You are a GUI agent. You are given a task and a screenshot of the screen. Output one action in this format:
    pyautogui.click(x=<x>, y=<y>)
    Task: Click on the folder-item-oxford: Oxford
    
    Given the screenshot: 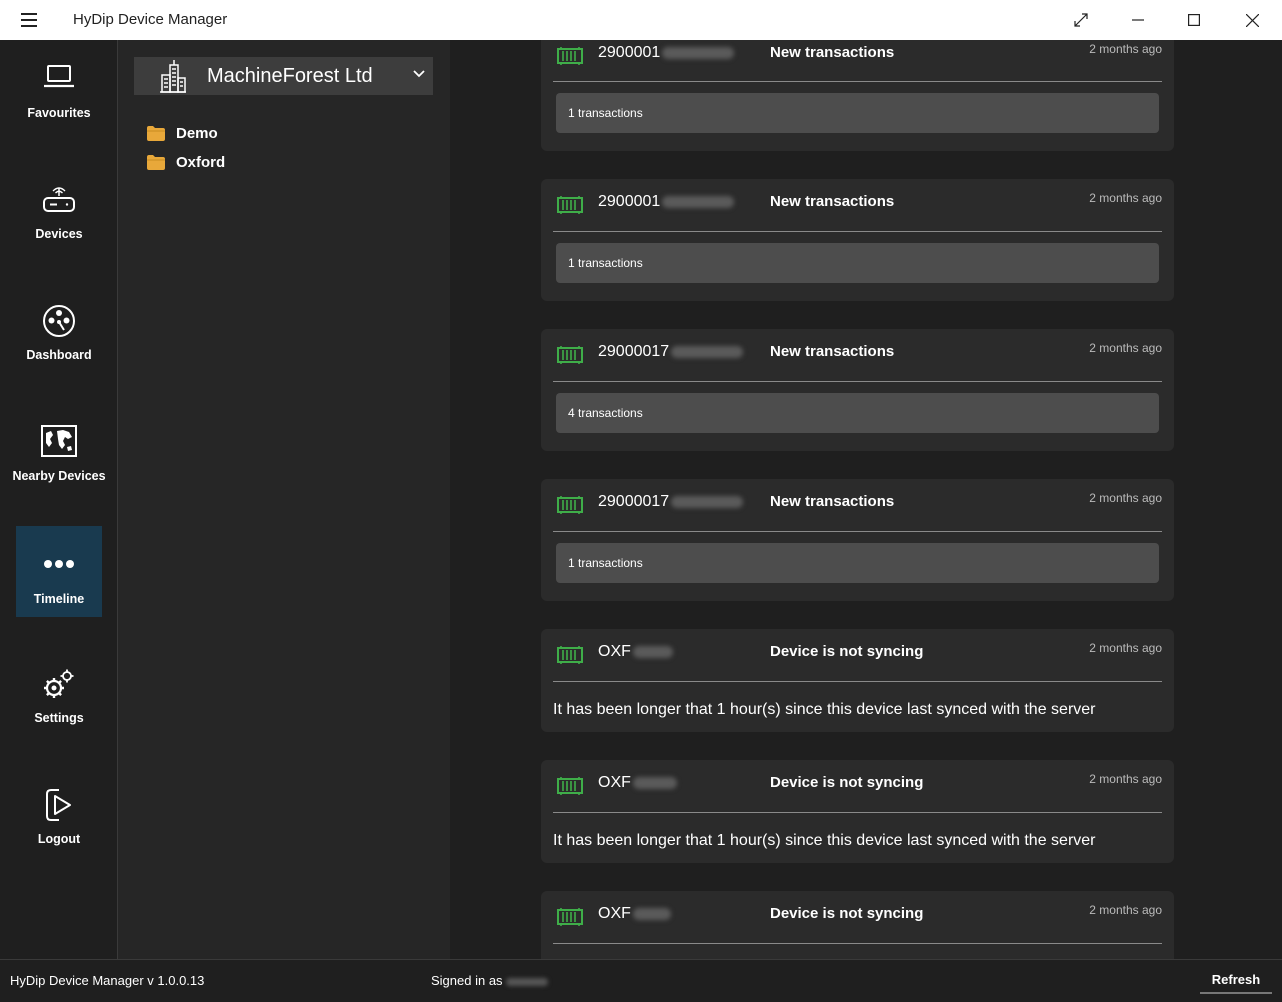 What is the action you would take?
    pyautogui.click(x=186, y=162)
    